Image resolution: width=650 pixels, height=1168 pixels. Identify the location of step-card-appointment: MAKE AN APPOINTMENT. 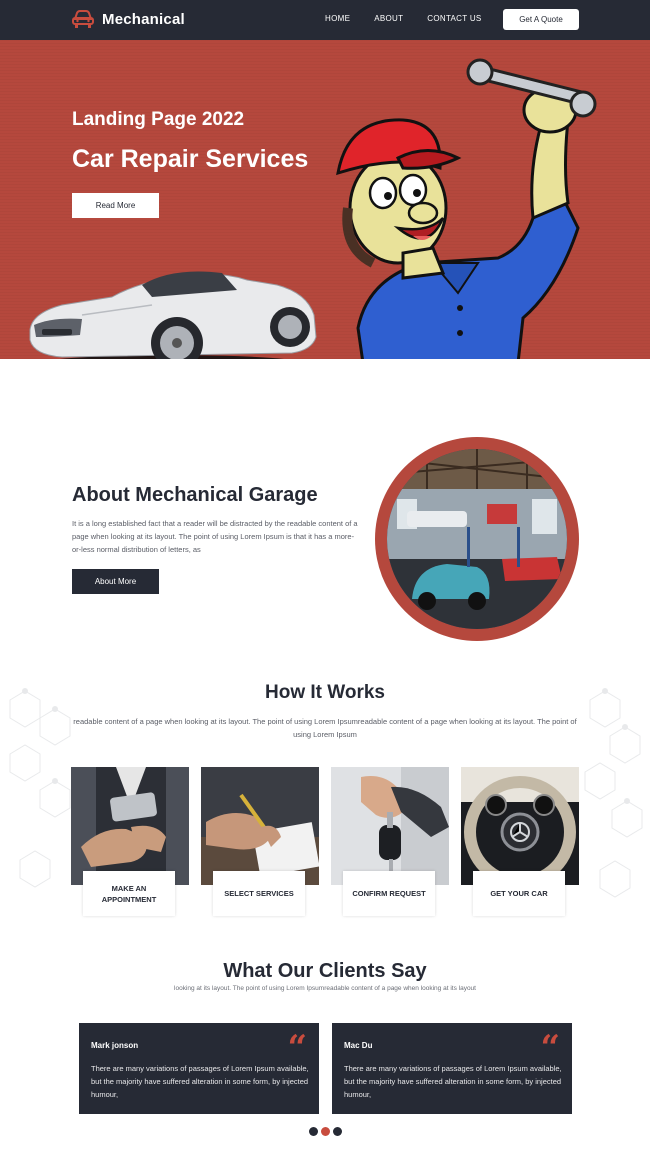
(130, 841).